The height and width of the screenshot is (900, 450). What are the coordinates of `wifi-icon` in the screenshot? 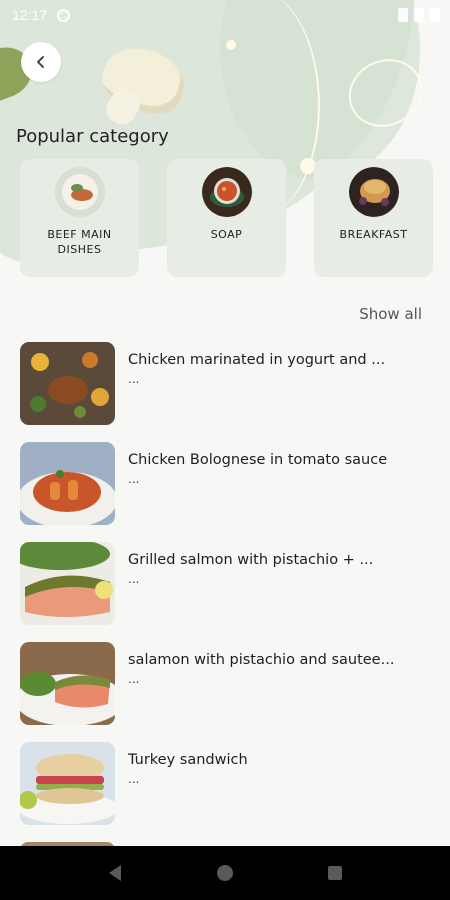 It's located at (403, 15).